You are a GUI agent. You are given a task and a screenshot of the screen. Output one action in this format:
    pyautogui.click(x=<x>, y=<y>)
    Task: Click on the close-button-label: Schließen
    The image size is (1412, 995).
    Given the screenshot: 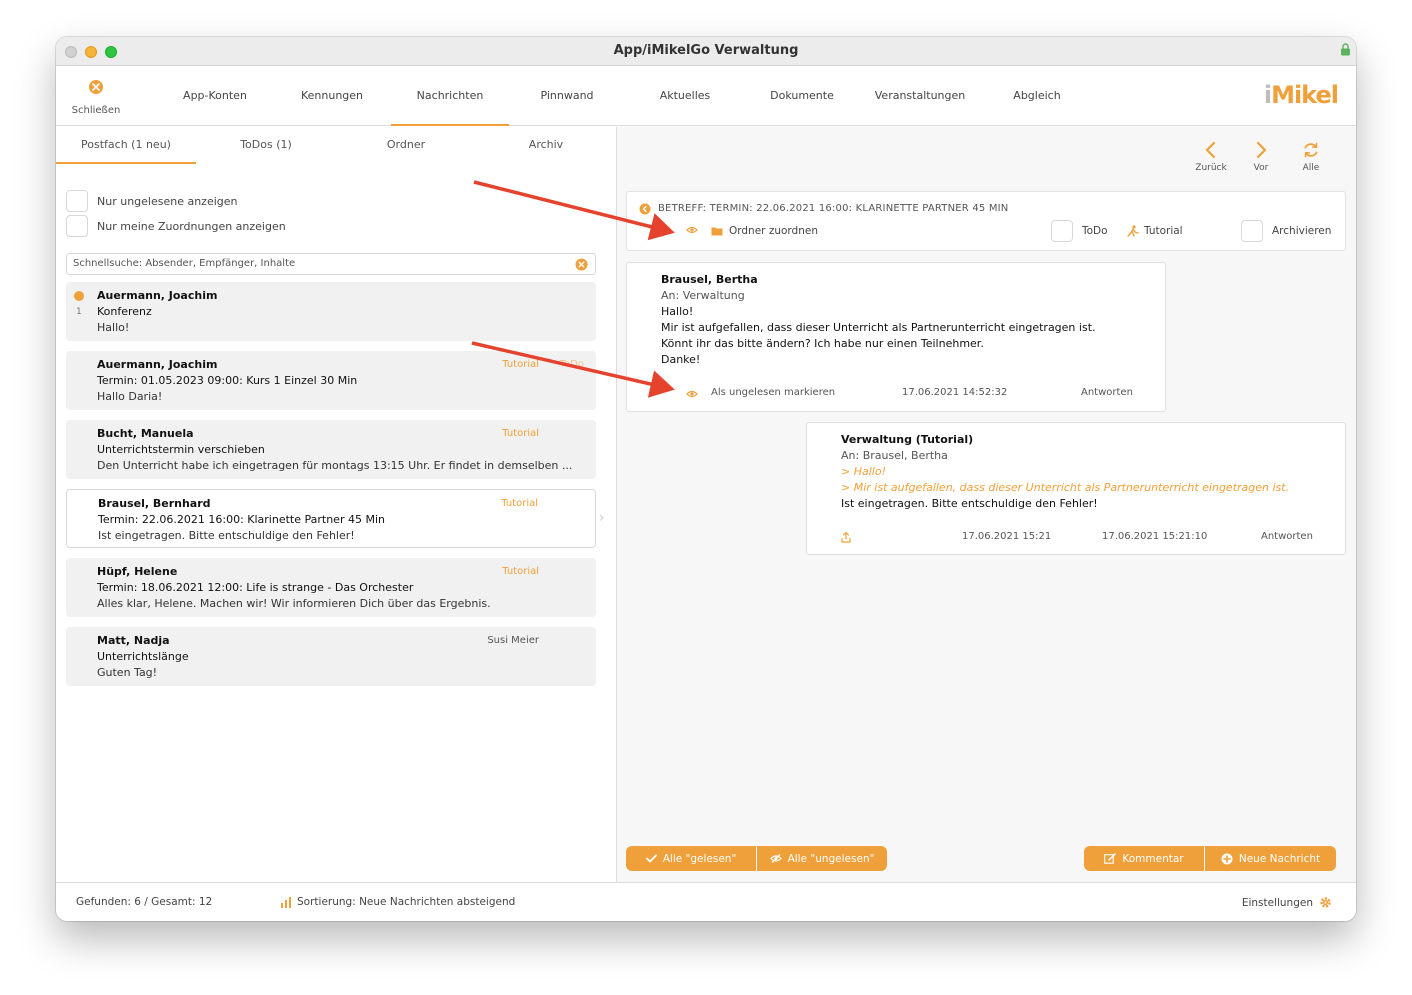 What is the action you would take?
    pyautogui.click(x=96, y=110)
    